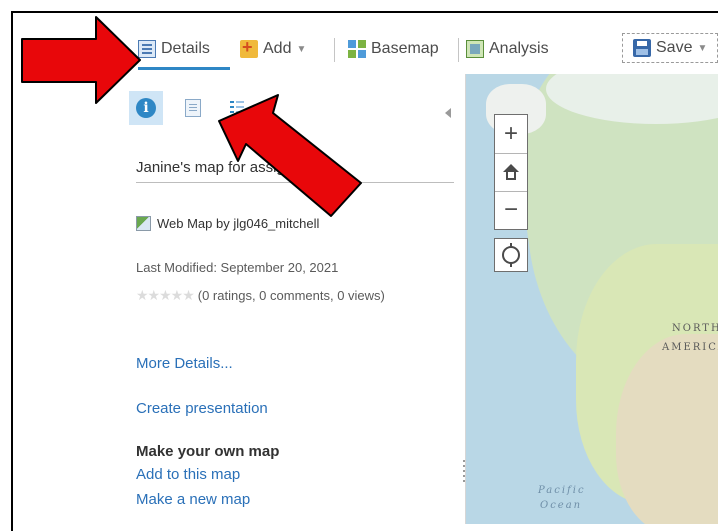 The height and width of the screenshot is (531, 718). What do you see at coordinates (562, 490) in the screenshot?
I see `map-label-pacific: Pacific` at bounding box center [562, 490].